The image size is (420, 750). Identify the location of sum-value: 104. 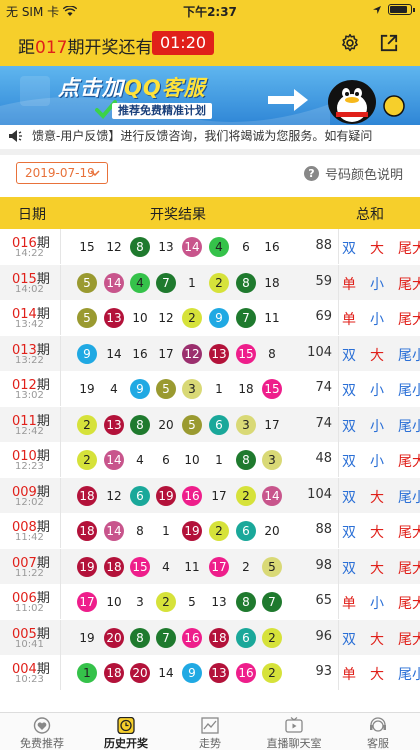
(319, 494).